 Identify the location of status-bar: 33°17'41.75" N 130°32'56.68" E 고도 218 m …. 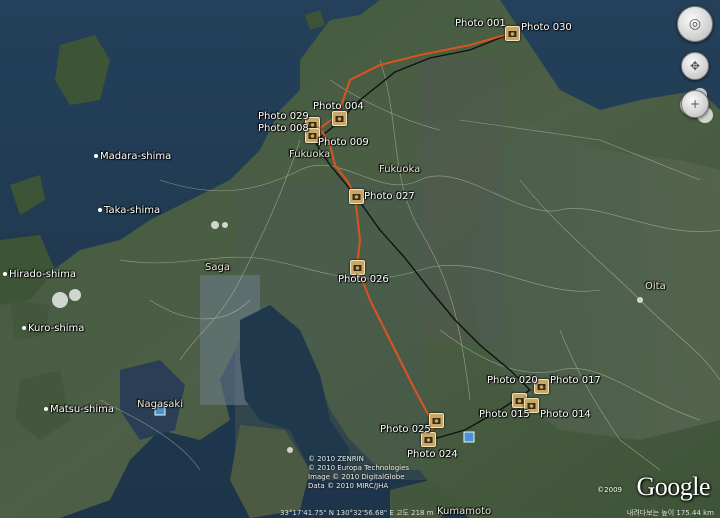
(360, 513).